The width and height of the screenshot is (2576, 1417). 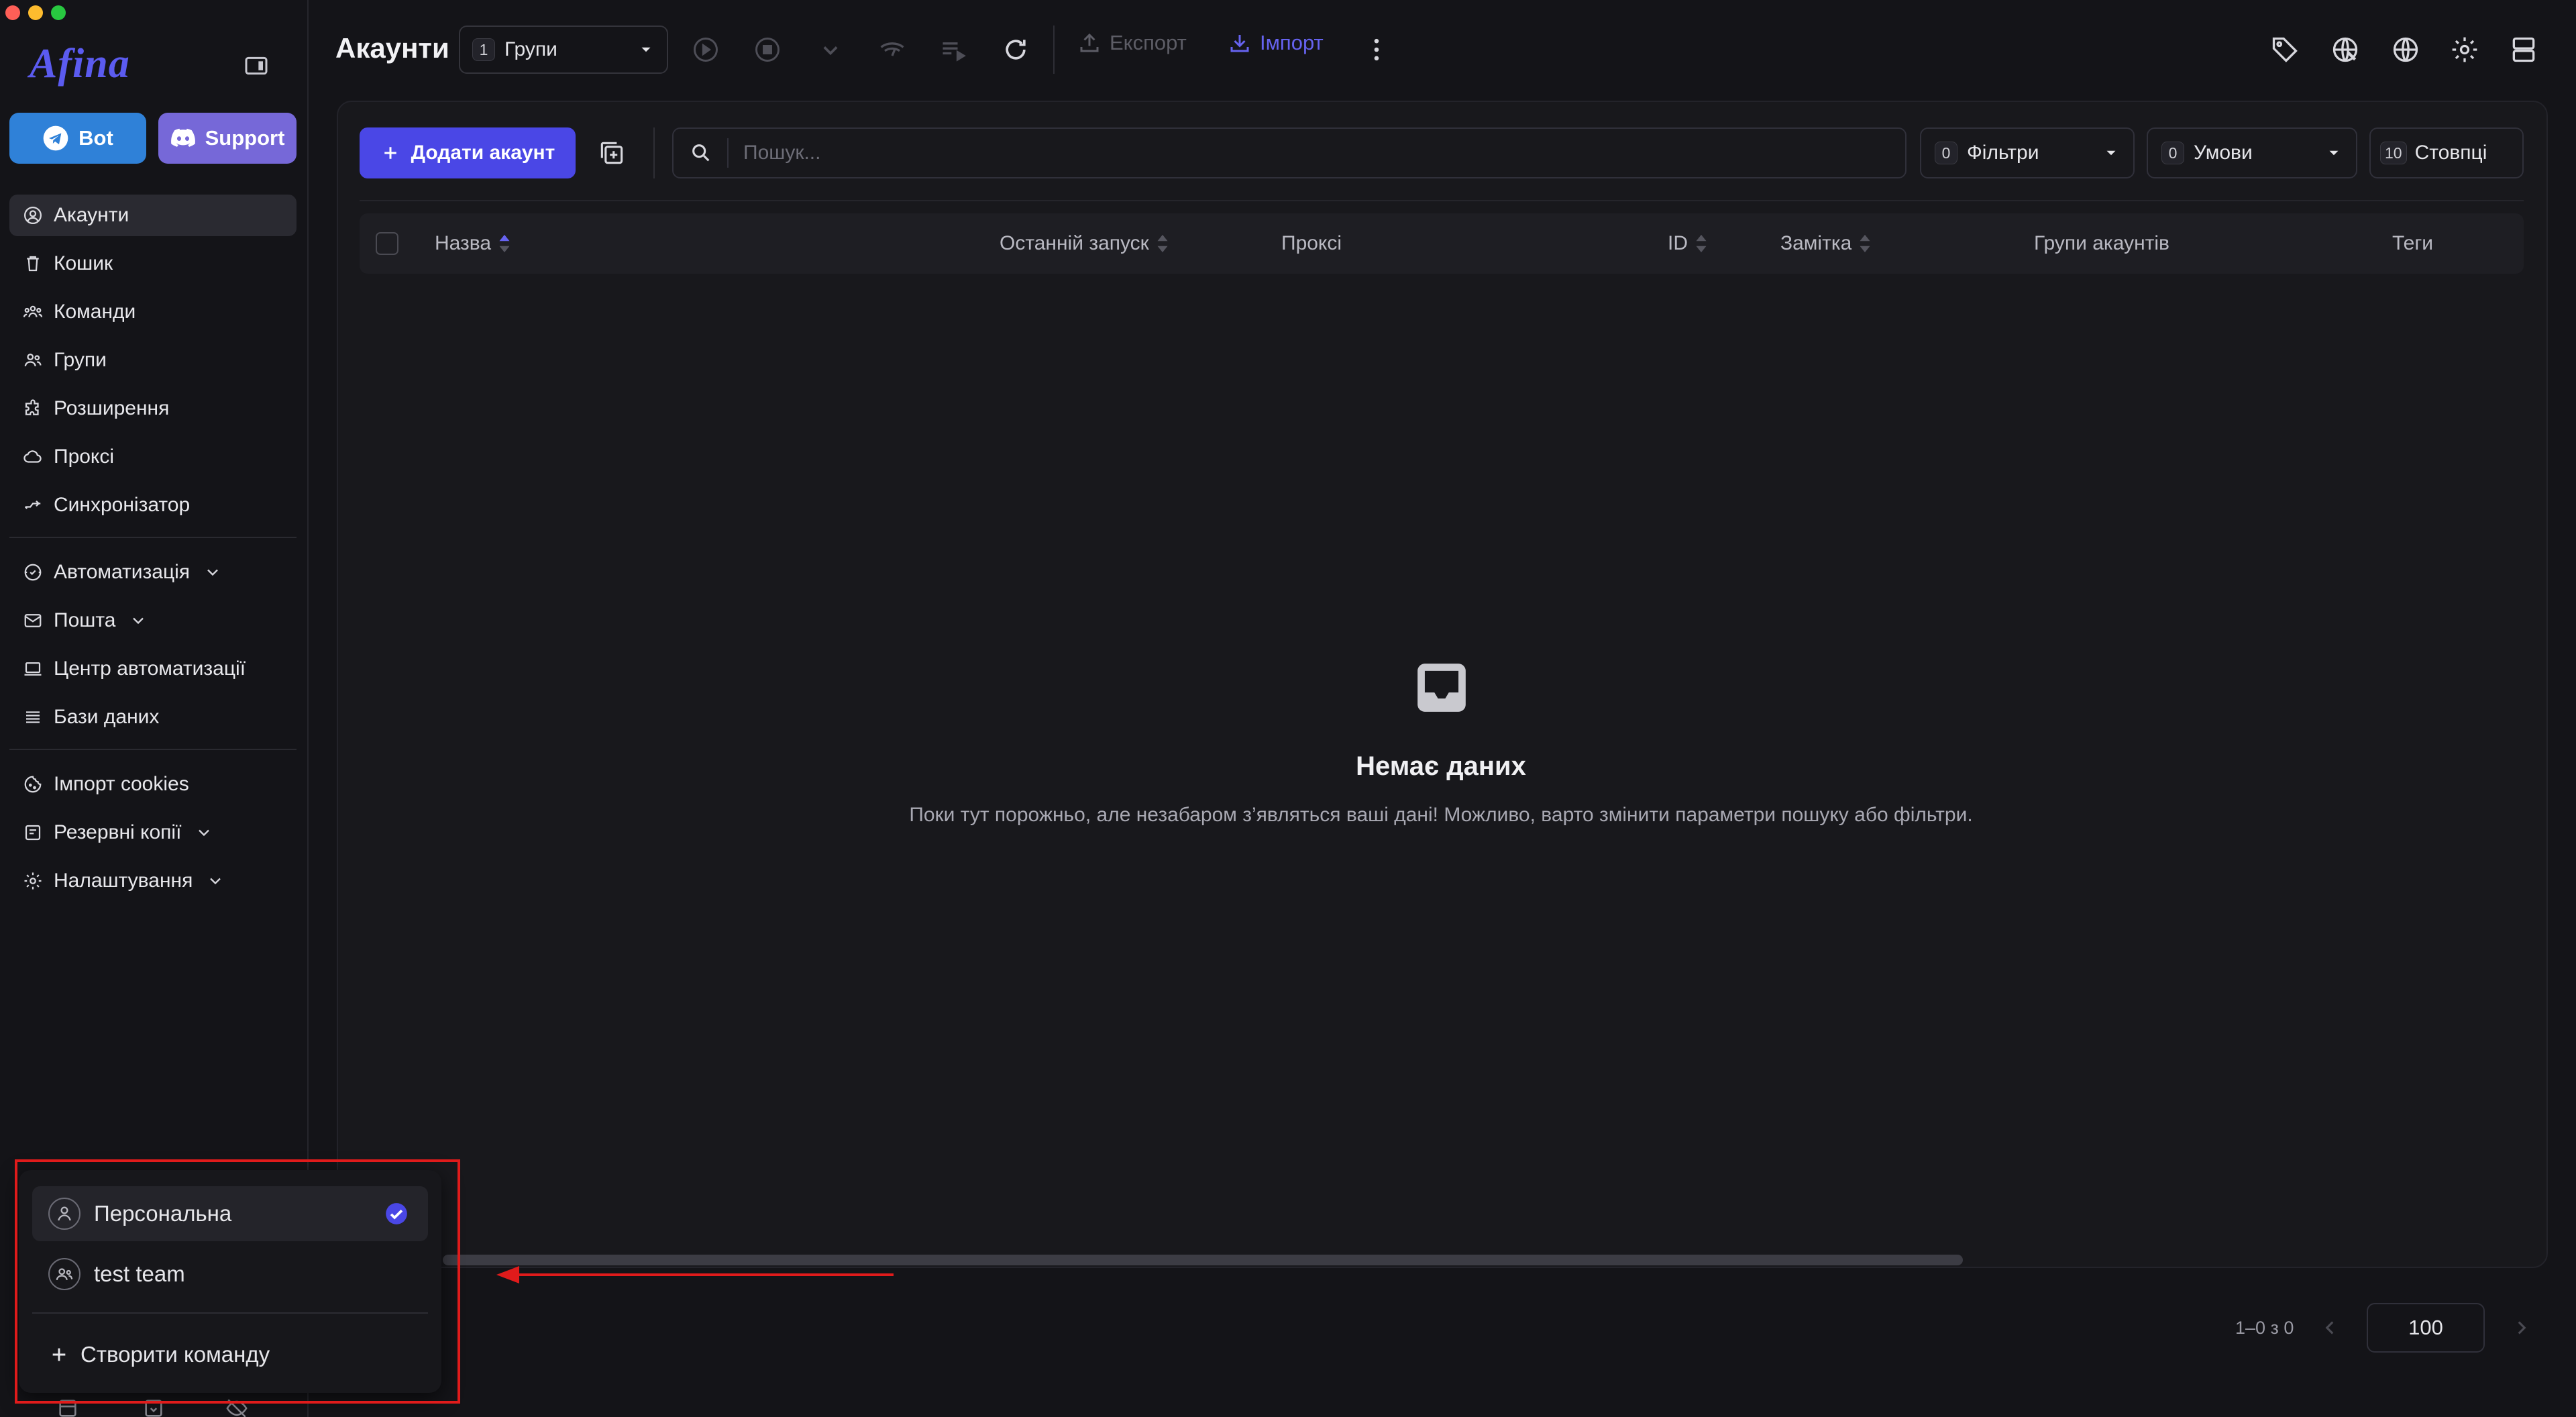 What do you see at coordinates (2412, 243) in the screenshot?
I see `column-header-tags: Теги` at bounding box center [2412, 243].